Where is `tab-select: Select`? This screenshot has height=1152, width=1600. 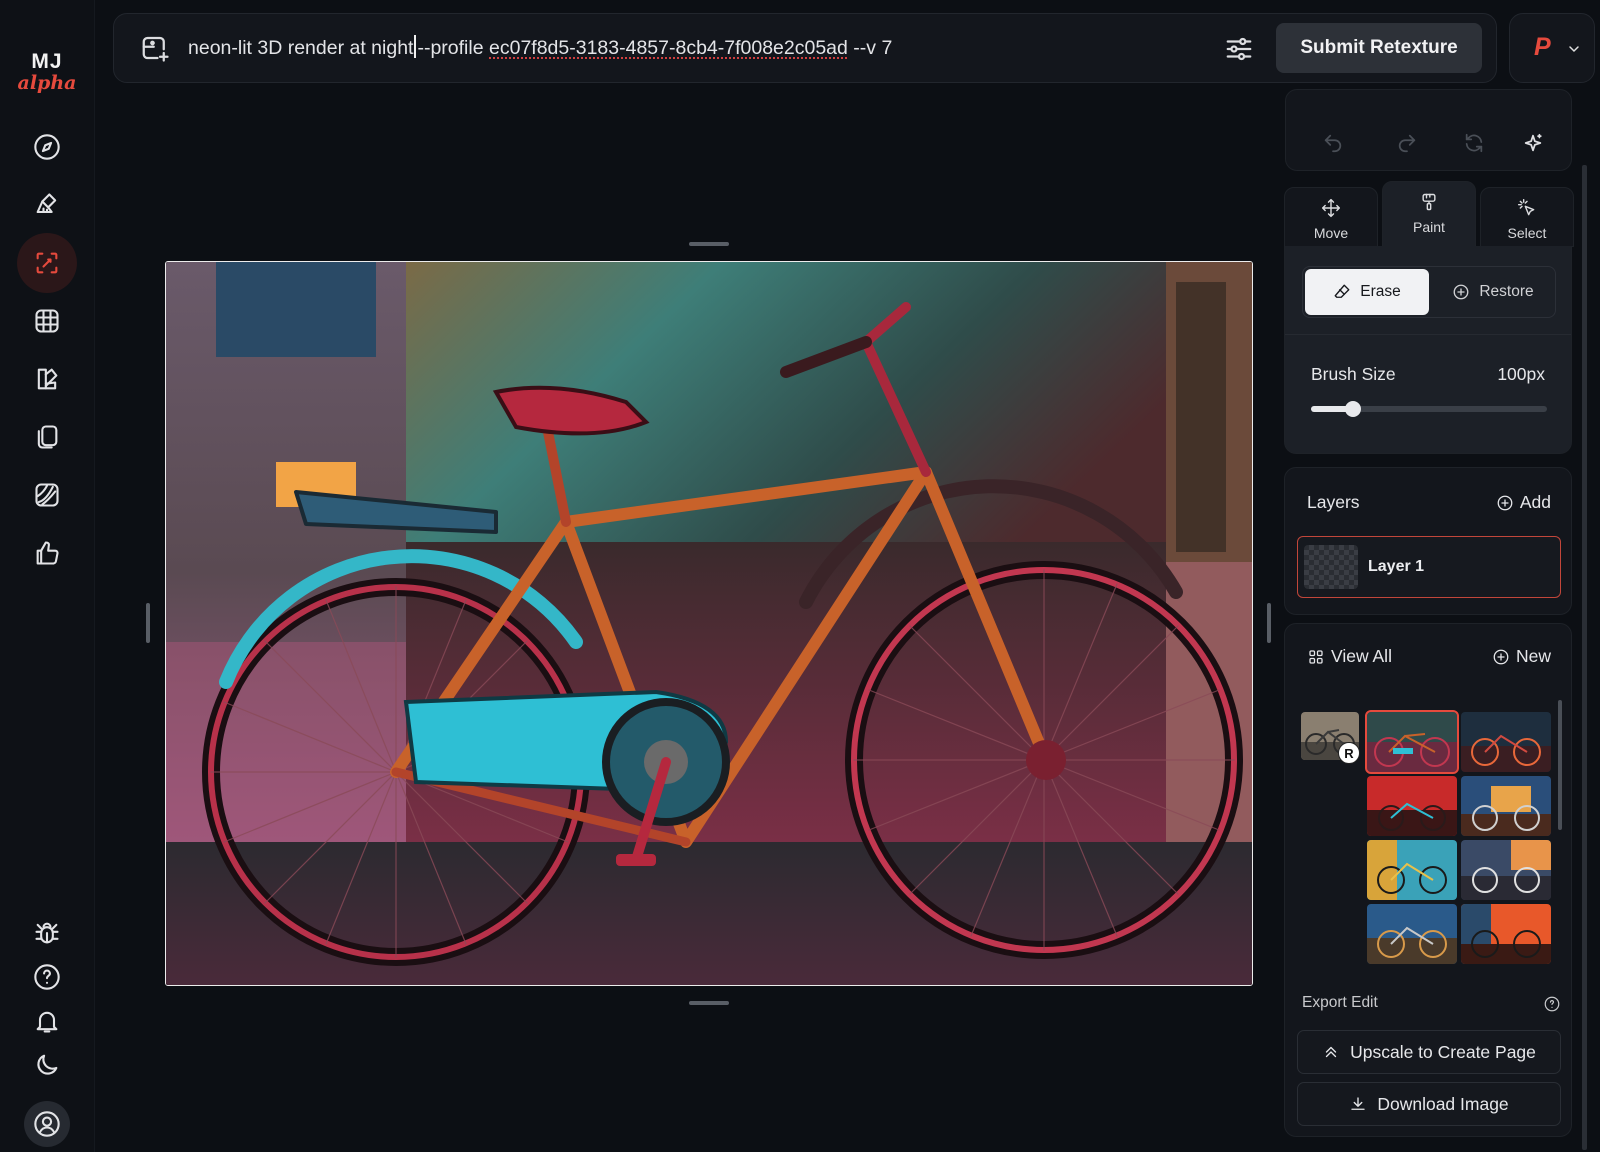 tab-select: Select is located at coordinates (1527, 217).